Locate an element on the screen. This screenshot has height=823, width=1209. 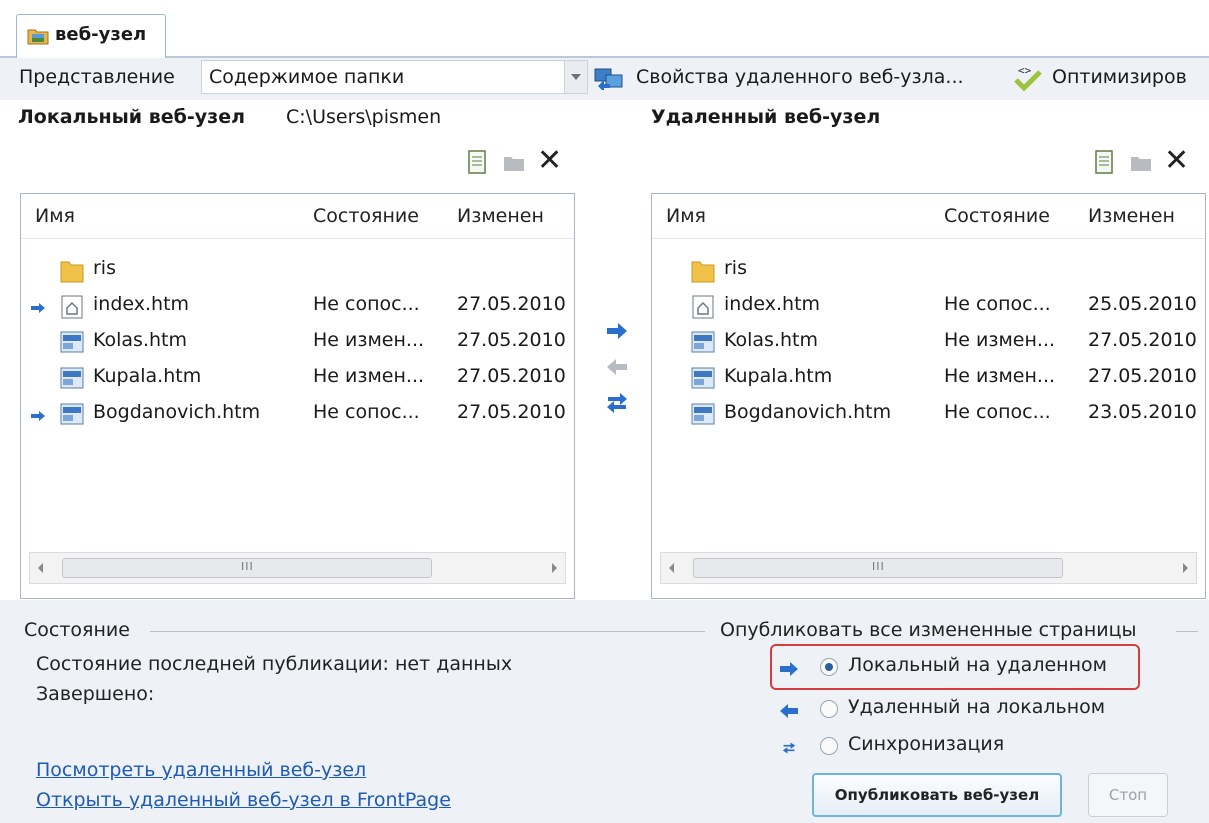
radio-synchronize: Синхронизация is located at coordinates (976, 748).